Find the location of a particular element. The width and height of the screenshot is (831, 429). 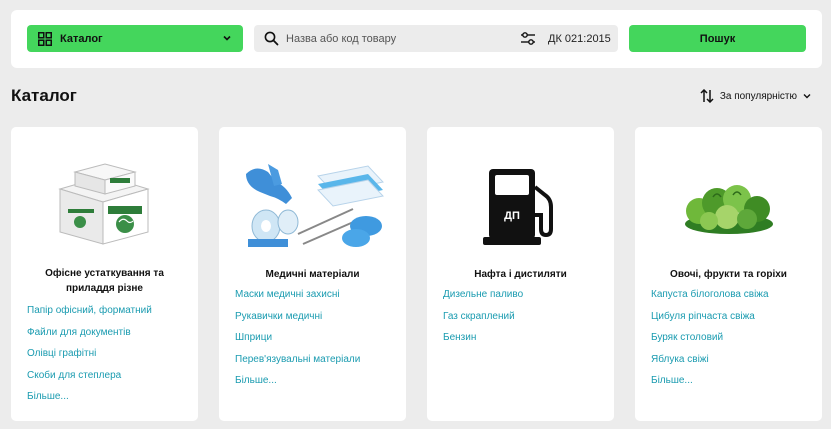

category-title: Нафта і дистиляти is located at coordinates (520, 274).